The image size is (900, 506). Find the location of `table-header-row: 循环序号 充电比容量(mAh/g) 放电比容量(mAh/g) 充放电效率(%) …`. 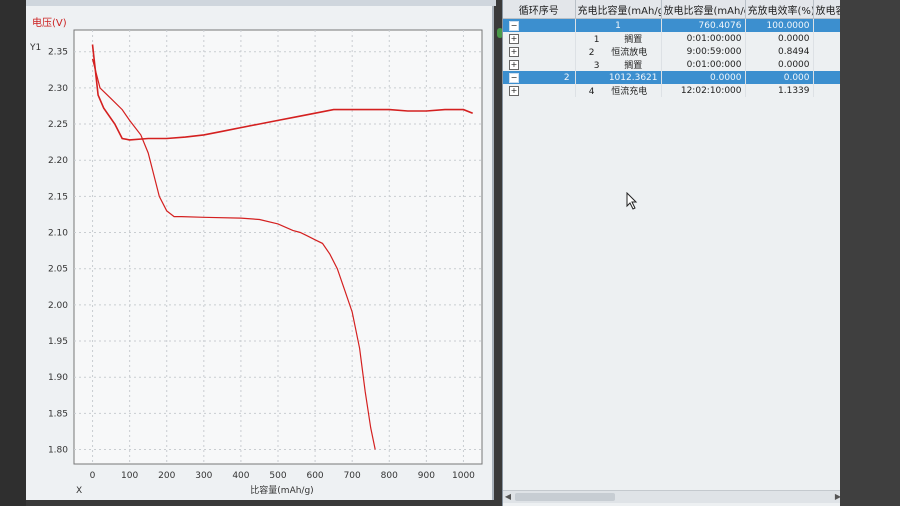

table-header-row: 循环序号 充电比容量(mAh/g) 放电比容量(mAh/g) 充放电效率(%) … is located at coordinates (673, 9).